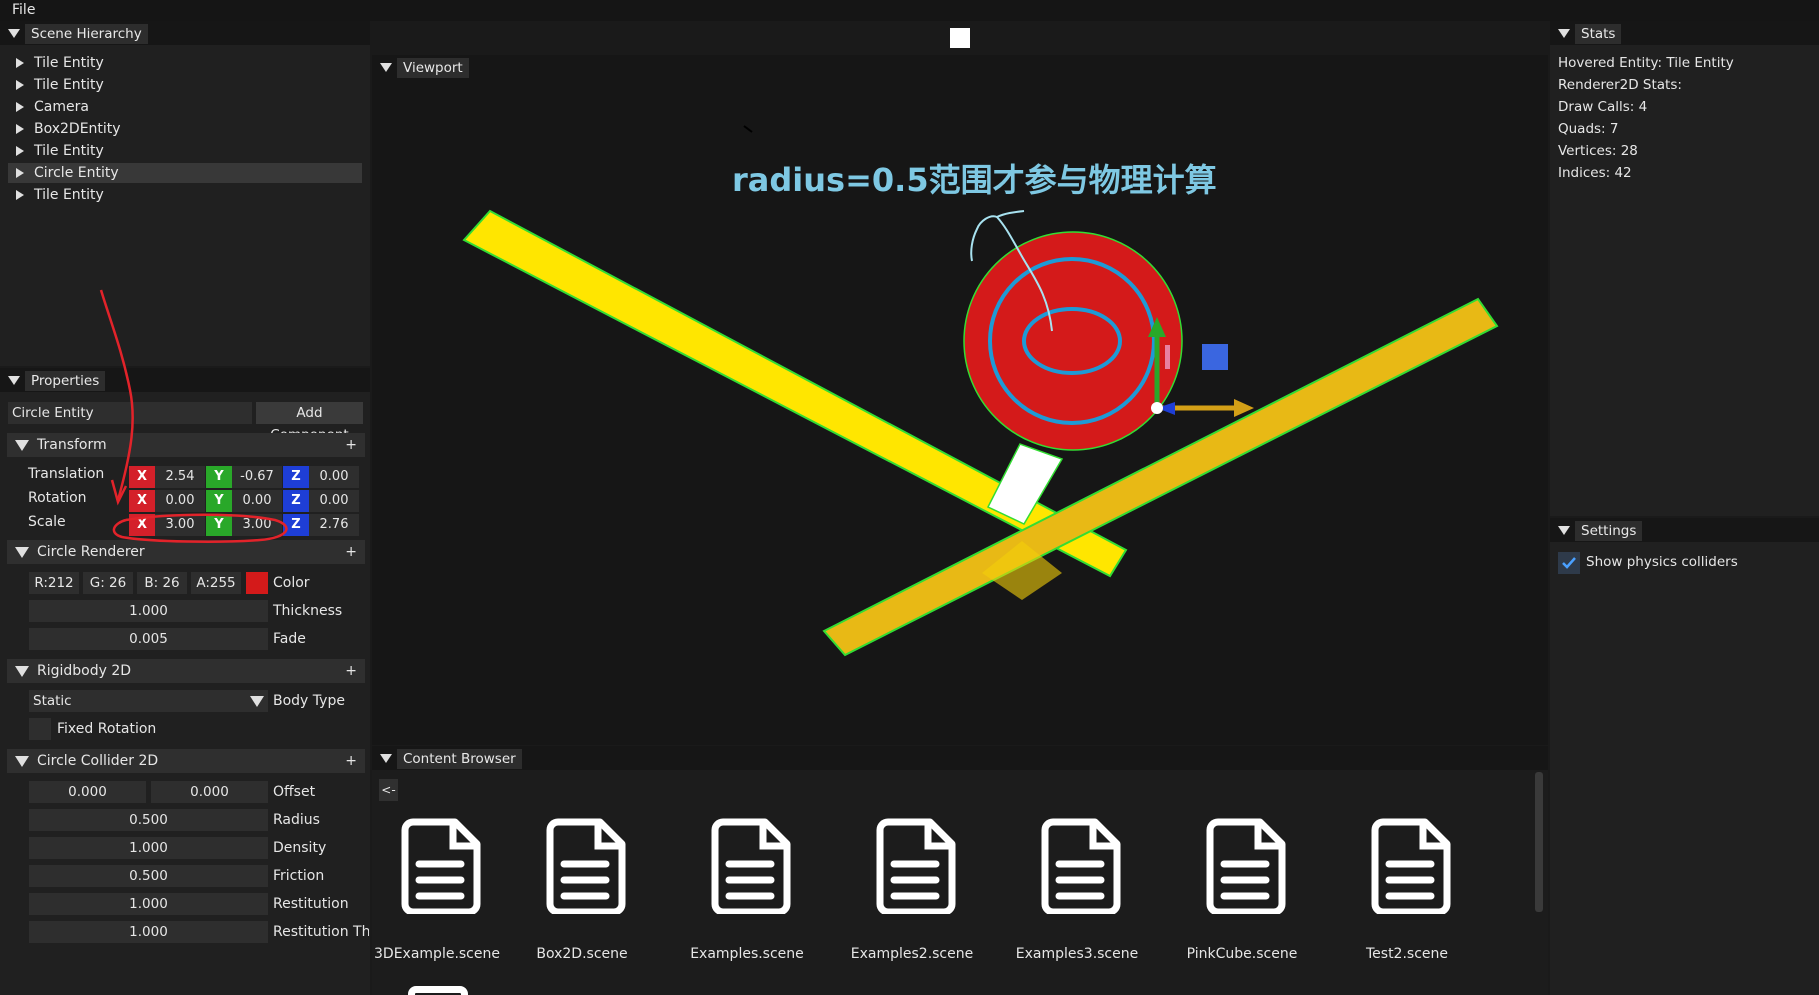 The image size is (1819, 995). What do you see at coordinates (1407, 954) in the screenshot?
I see `file-name: Test2.scene` at bounding box center [1407, 954].